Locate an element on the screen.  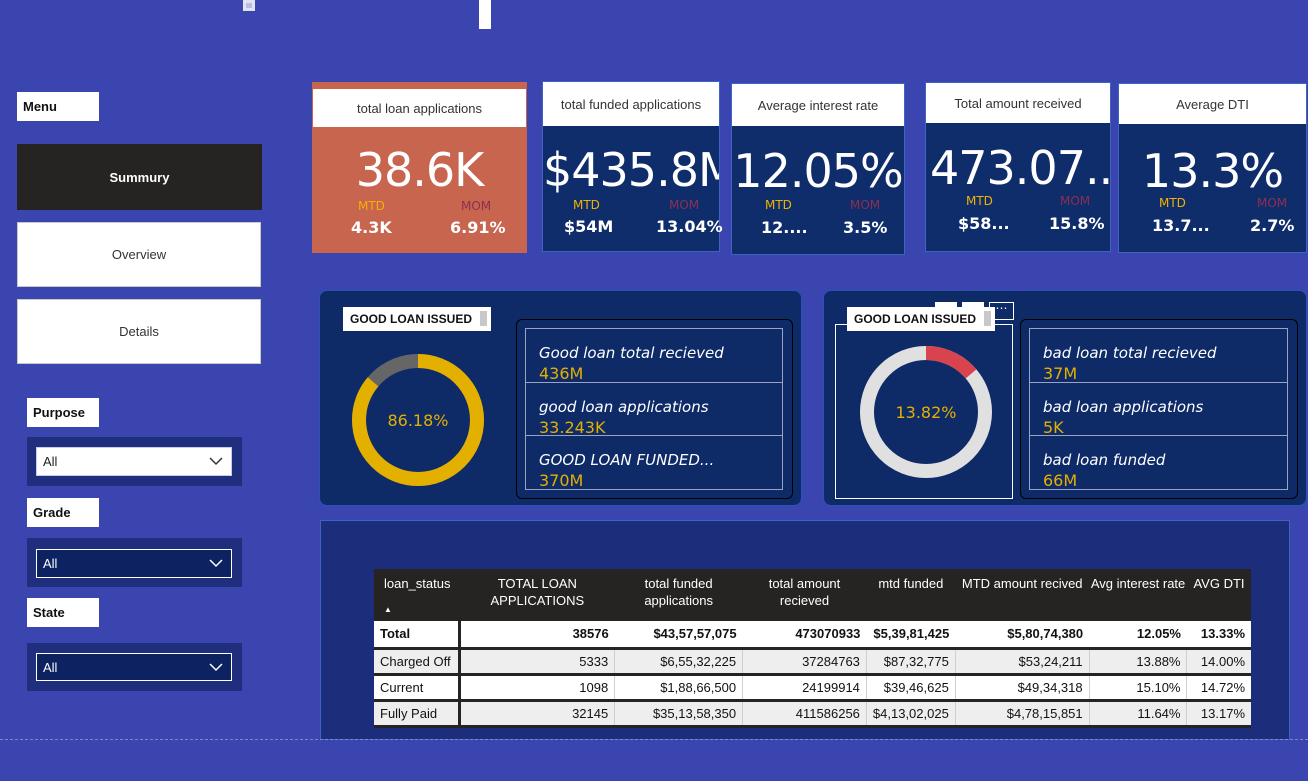
table-cell: $39,46,625 is located at coordinates (910, 688).